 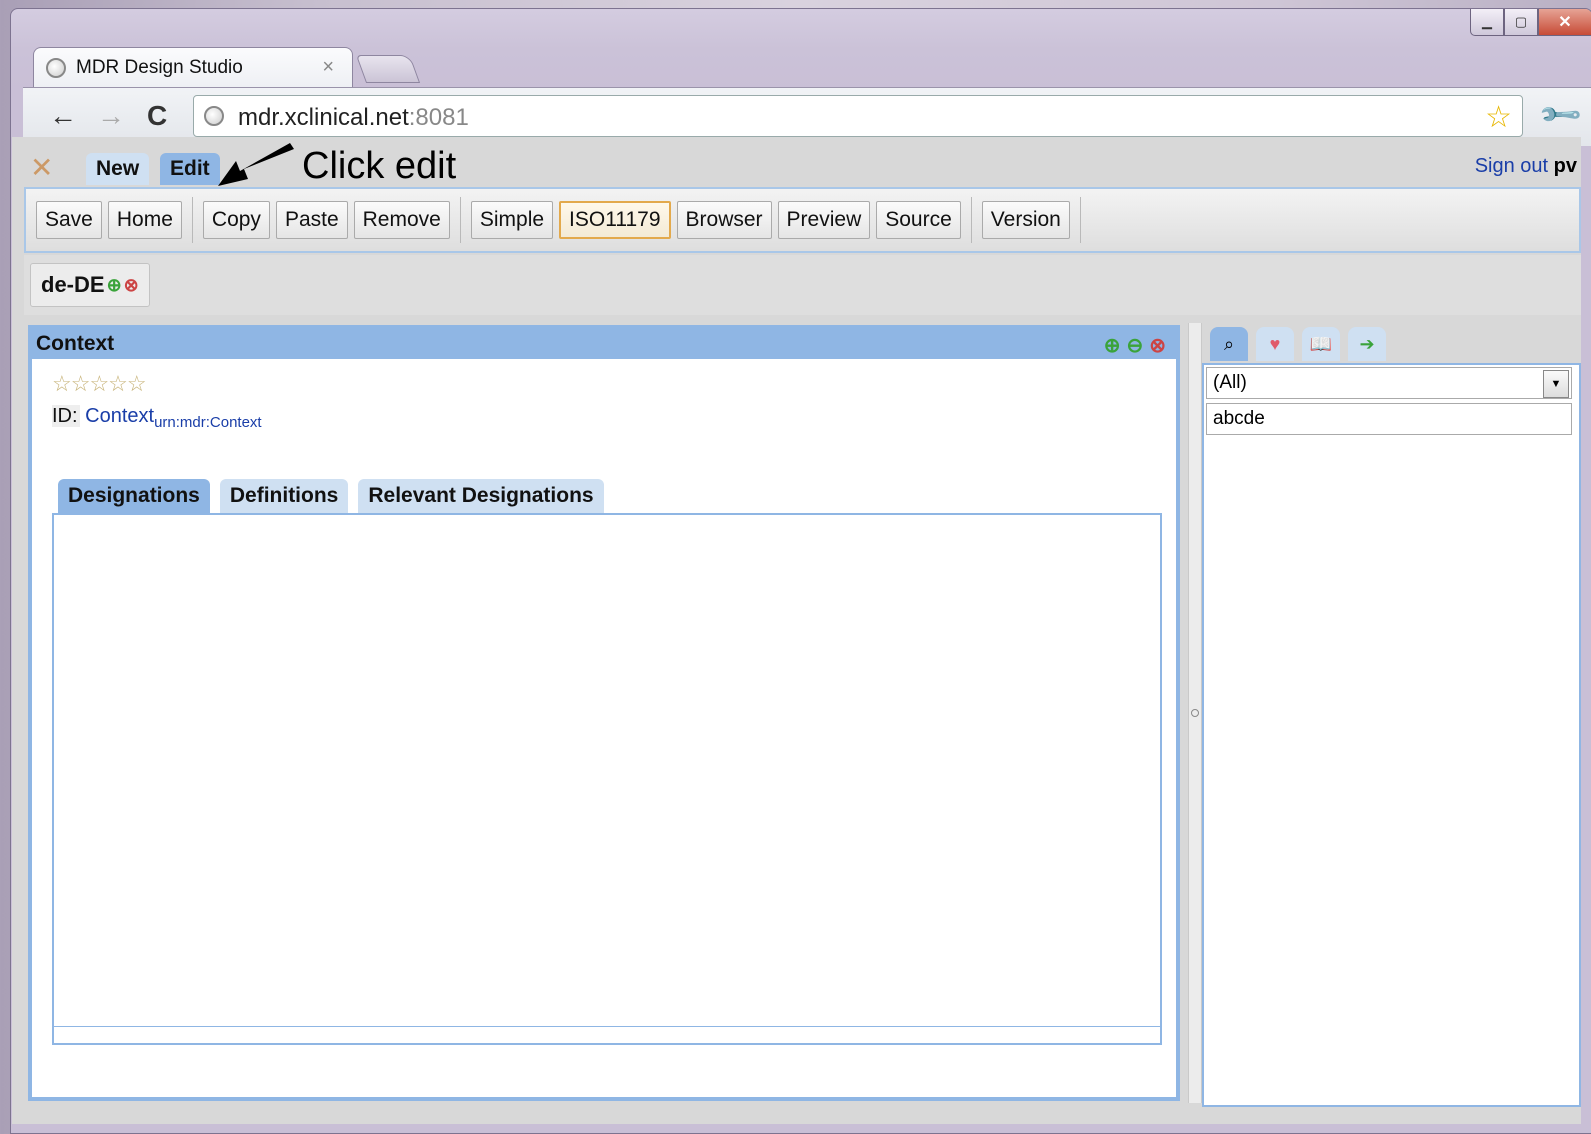 What do you see at coordinates (119, 416) in the screenshot?
I see `id-value: Context` at bounding box center [119, 416].